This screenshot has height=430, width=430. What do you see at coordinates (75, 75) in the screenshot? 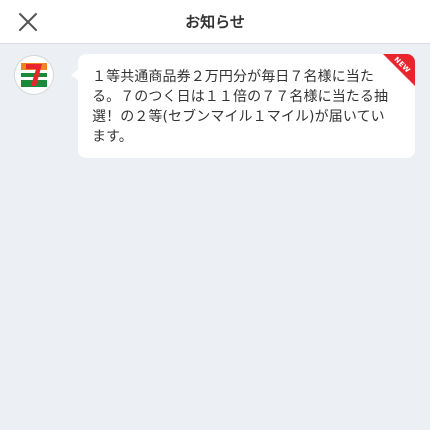
I see `bubble-tail` at bounding box center [75, 75].